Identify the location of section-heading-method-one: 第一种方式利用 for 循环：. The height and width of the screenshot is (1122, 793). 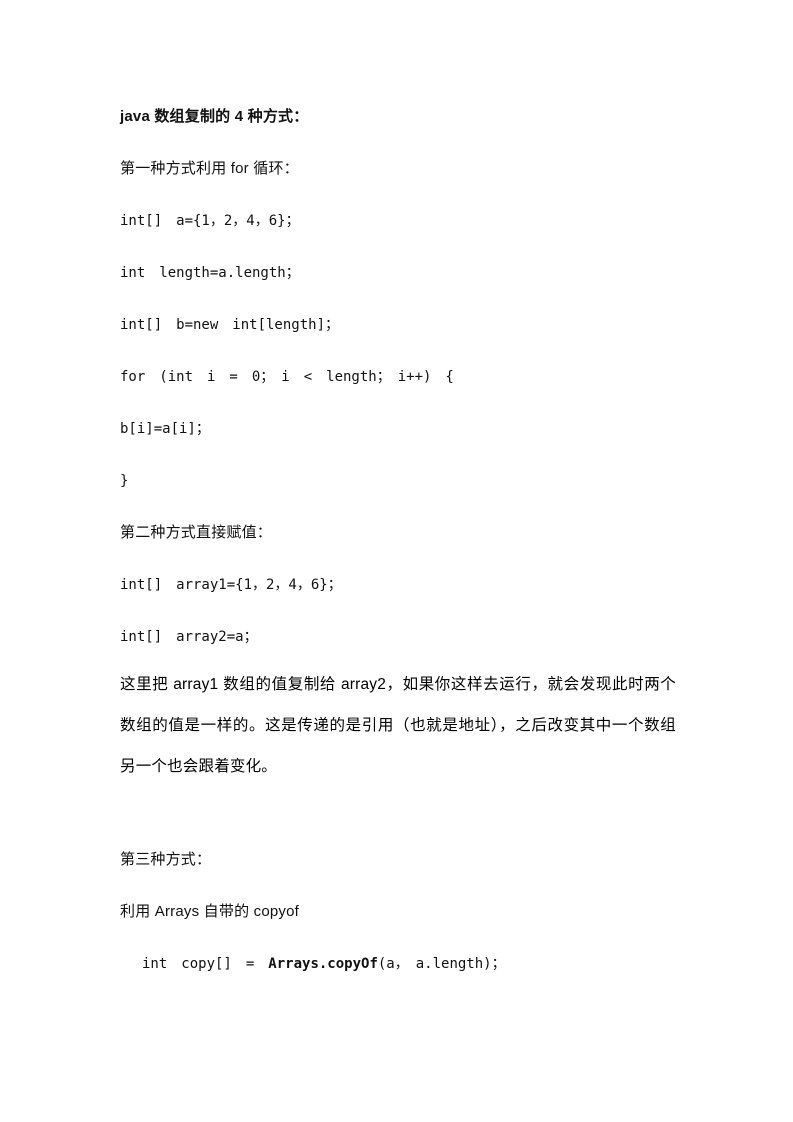
(209, 168).